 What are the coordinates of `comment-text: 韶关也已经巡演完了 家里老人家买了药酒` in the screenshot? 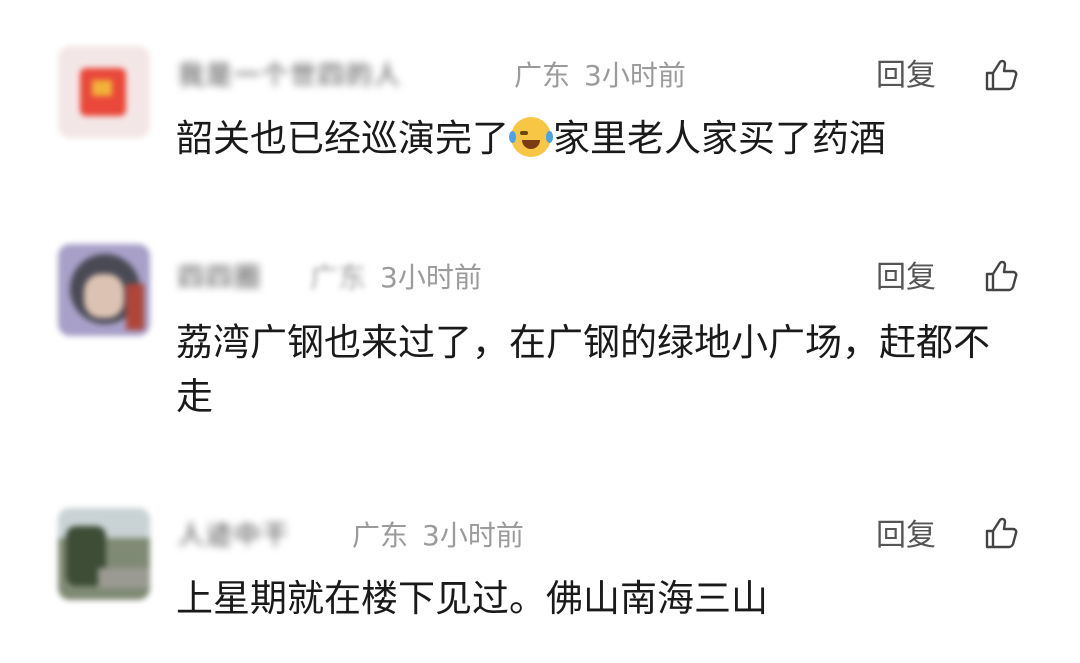 It's located at (600, 139).